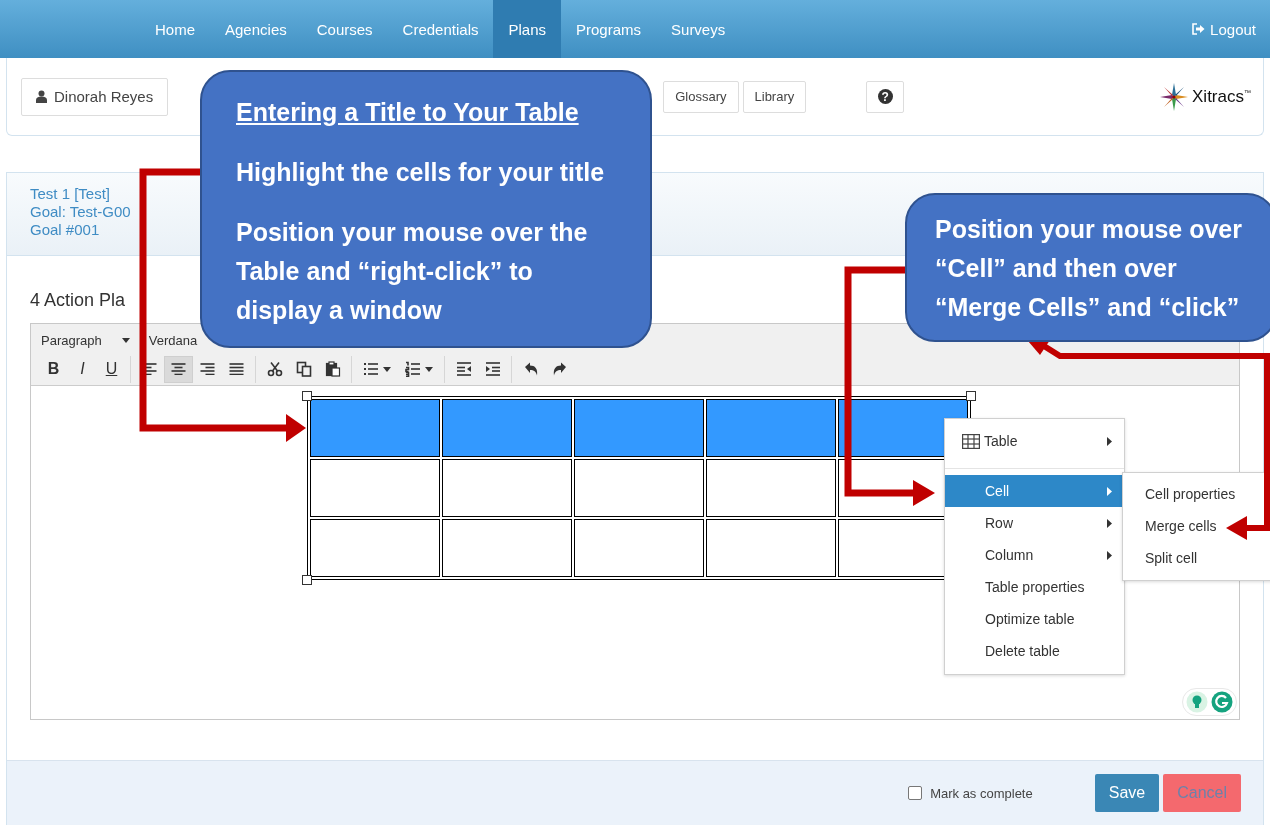 The width and height of the screenshot is (1270, 825). What do you see at coordinates (885, 96) in the screenshot?
I see `help-button: ?` at bounding box center [885, 96].